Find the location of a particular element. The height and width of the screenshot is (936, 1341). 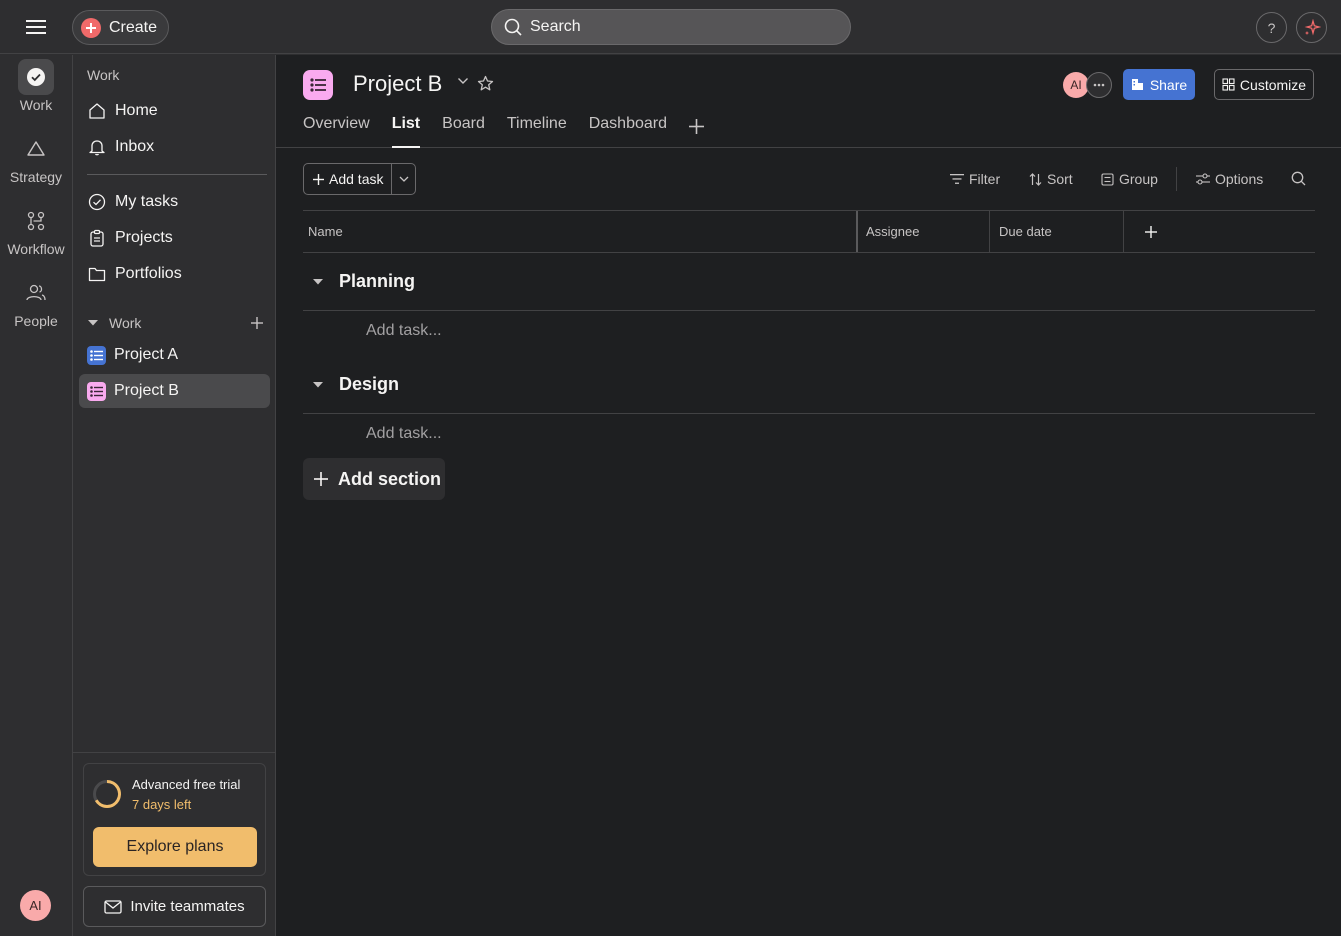

sidebar-item-label: Projects is located at coordinates (144, 237).